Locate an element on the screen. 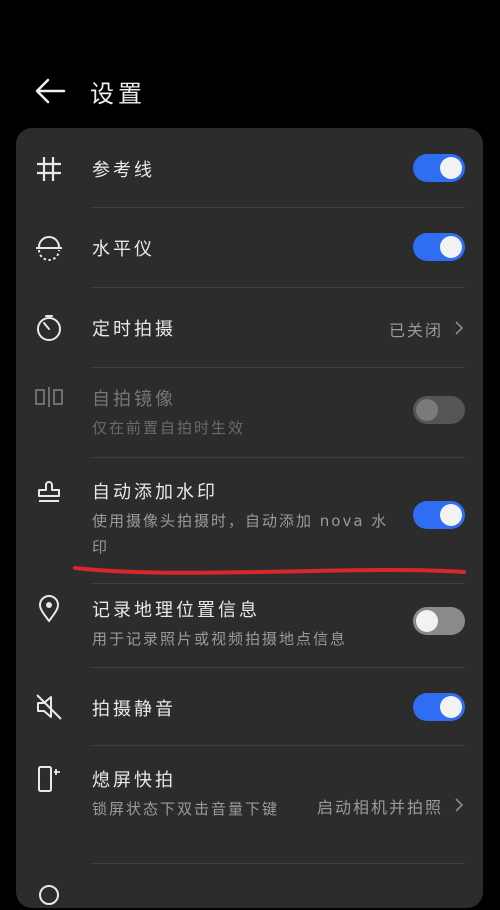 This screenshot has width=500, height=910. screen-off-snap-icon is located at coordinates (49, 779).